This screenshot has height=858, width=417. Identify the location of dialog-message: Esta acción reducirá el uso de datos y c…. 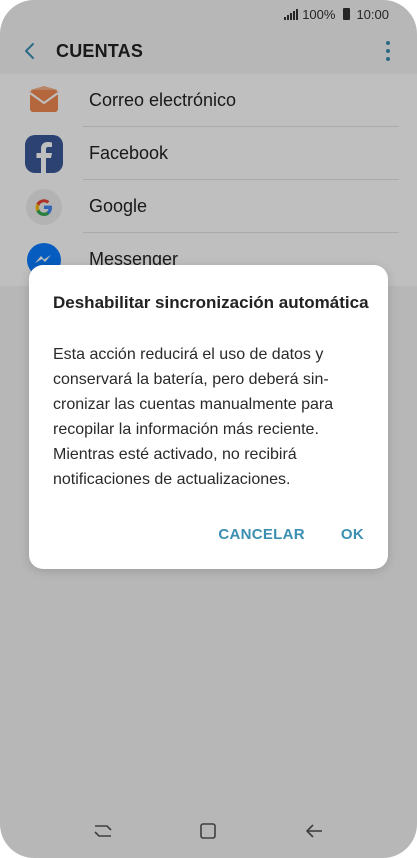
(193, 417).